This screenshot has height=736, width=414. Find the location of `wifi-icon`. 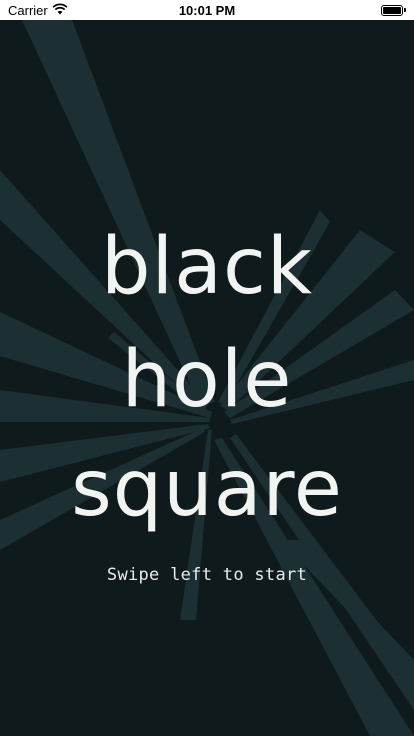

wifi-icon is located at coordinates (60, 10).